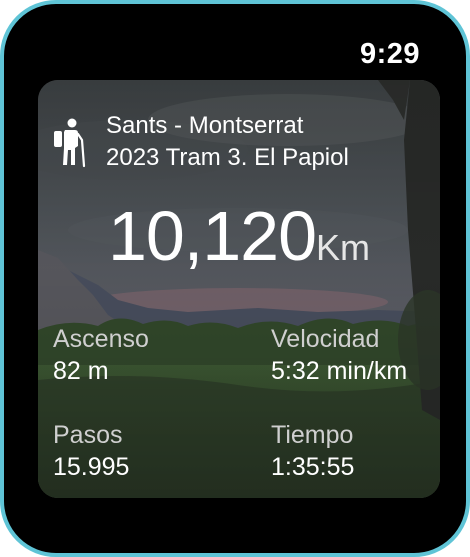  Describe the element at coordinates (343, 247) in the screenshot. I see `distance-unit: Km` at that location.